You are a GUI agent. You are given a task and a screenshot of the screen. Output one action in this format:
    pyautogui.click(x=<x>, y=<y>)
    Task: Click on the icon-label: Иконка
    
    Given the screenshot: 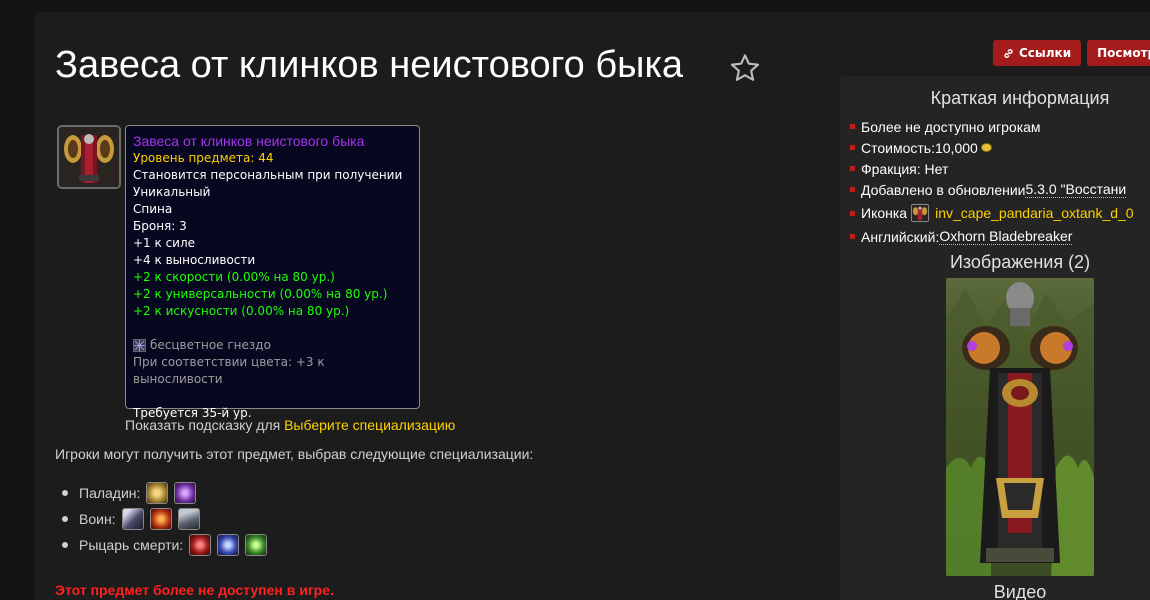 What is the action you would take?
    pyautogui.click(x=884, y=213)
    